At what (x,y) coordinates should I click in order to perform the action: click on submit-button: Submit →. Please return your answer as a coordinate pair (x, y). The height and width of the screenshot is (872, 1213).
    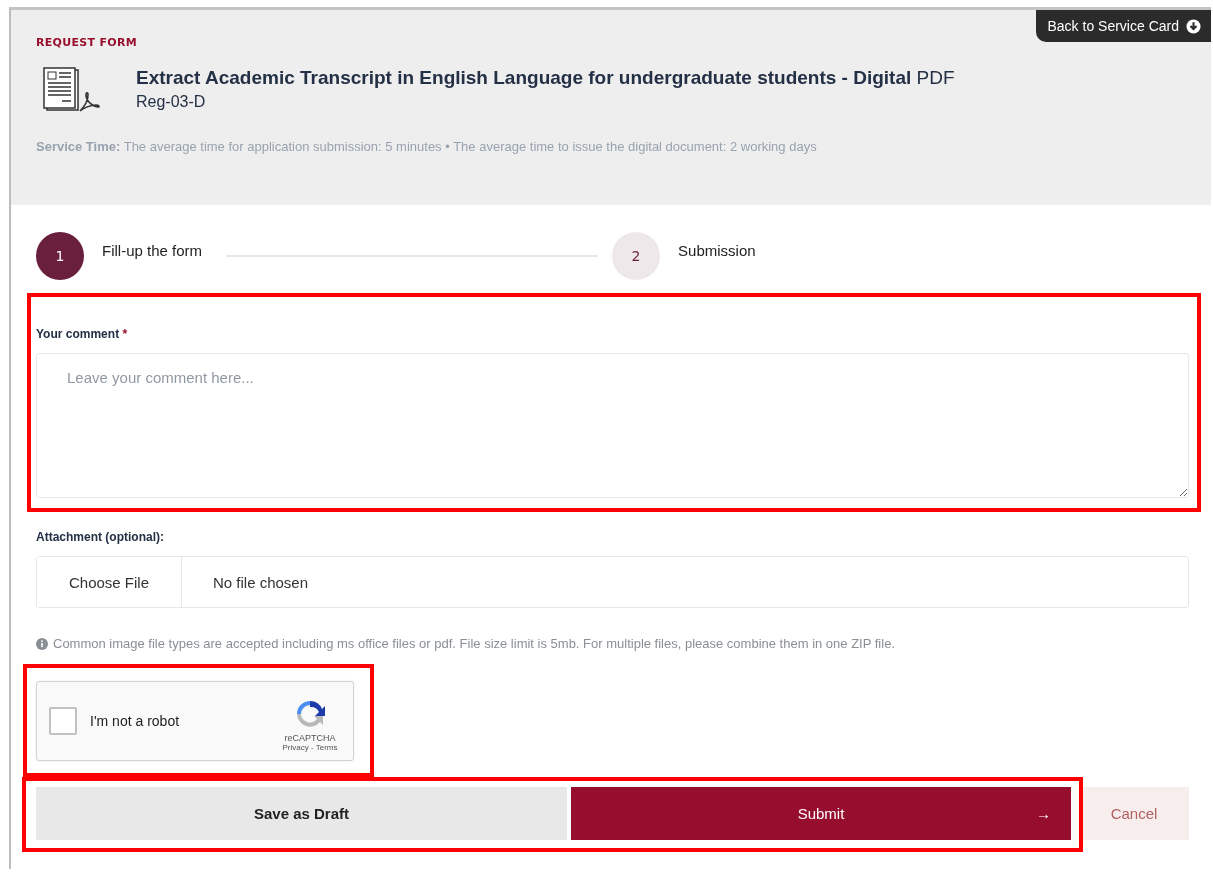
    Looking at the image, I should click on (821, 813).